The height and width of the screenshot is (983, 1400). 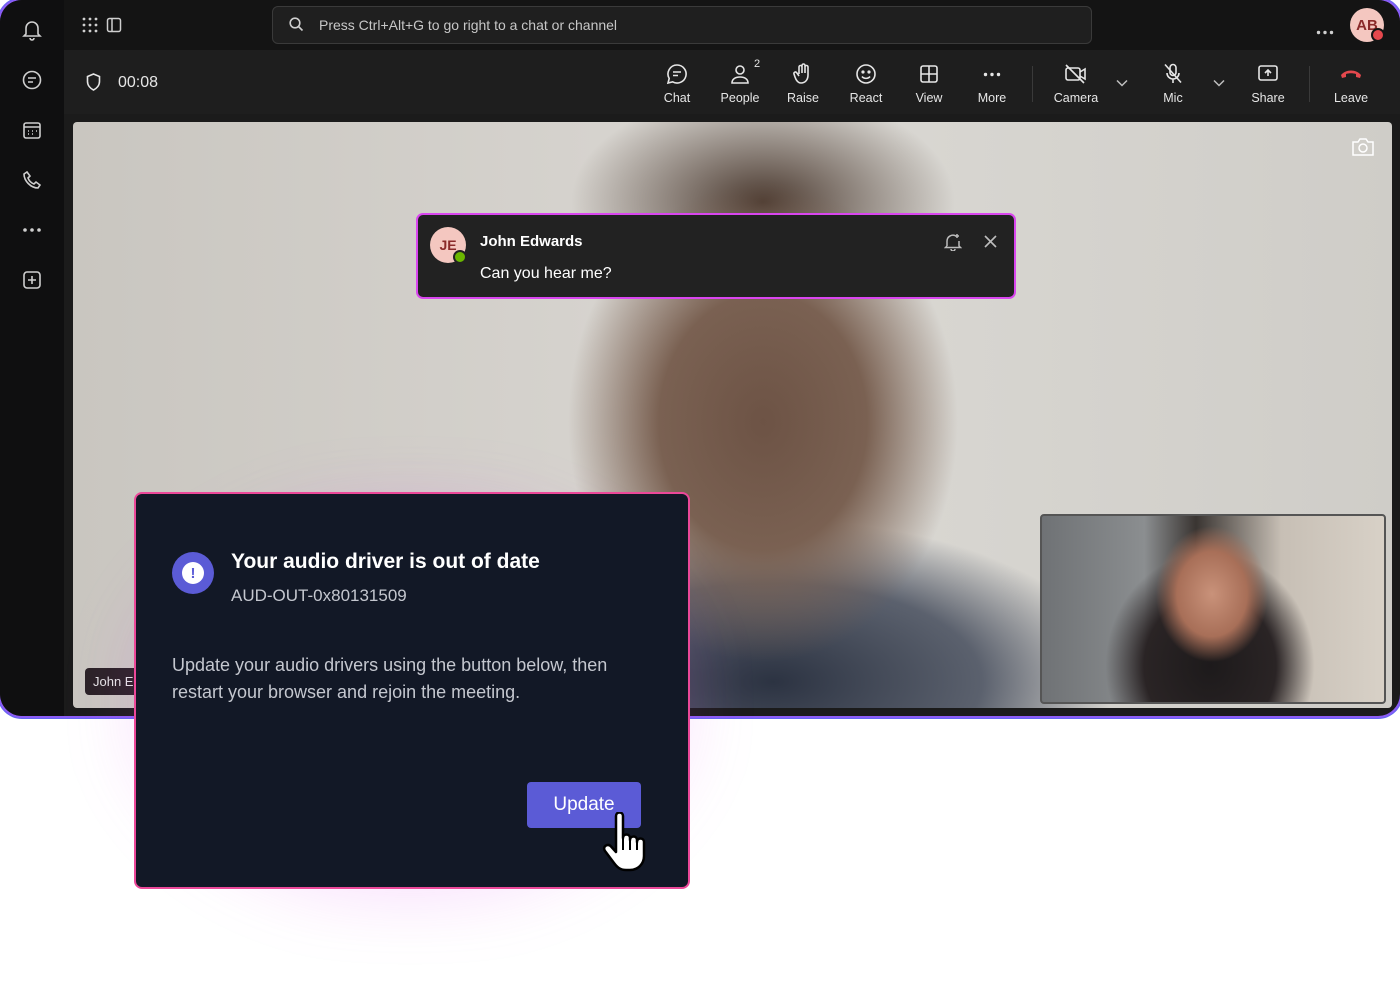 I want to click on chat-button: Chat, so click(x=677, y=85).